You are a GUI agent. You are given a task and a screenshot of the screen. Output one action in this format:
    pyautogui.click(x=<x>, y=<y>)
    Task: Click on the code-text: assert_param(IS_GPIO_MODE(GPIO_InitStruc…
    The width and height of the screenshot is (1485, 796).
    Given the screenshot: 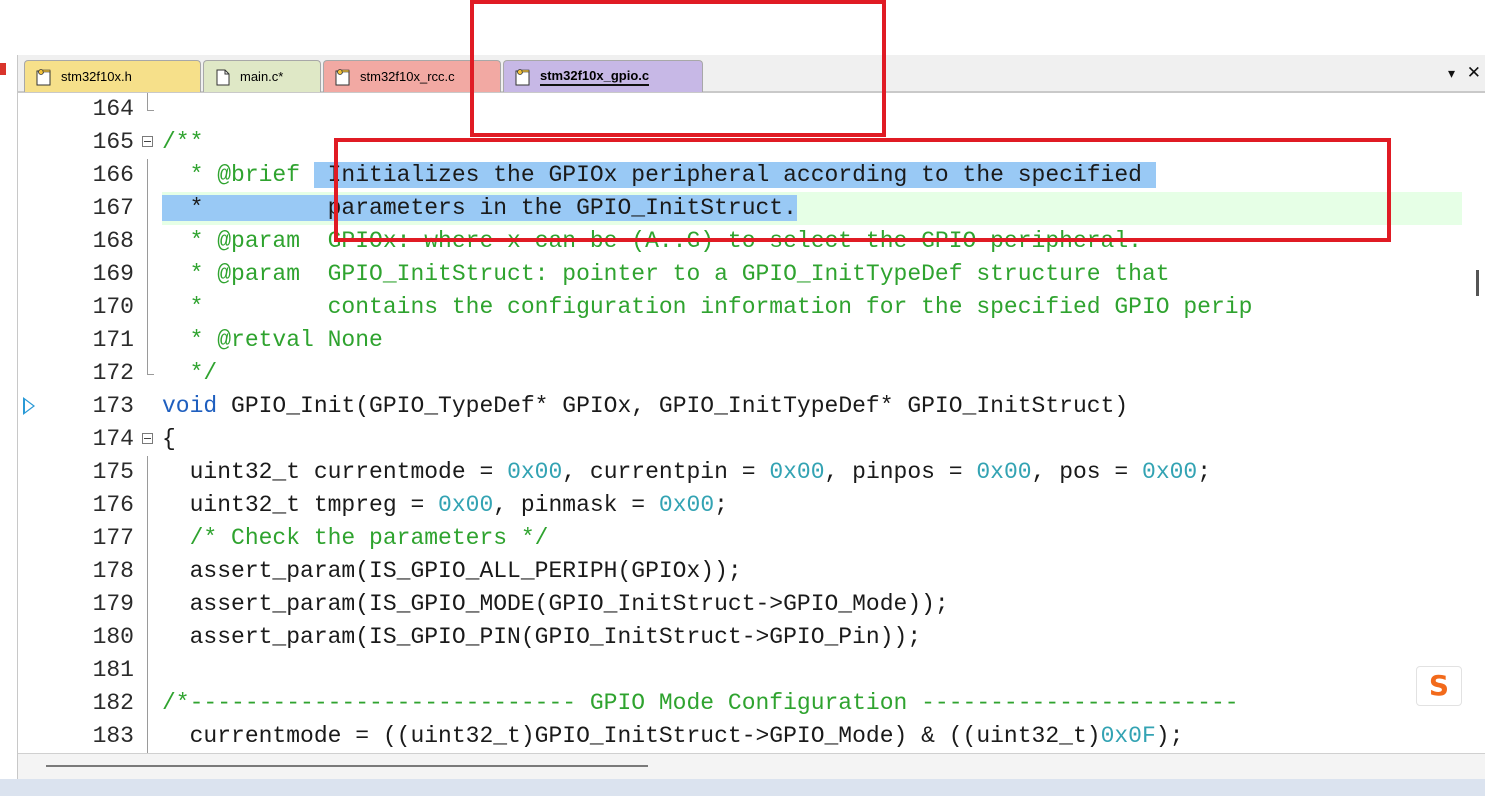 What is the action you would take?
    pyautogui.click(x=555, y=604)
    